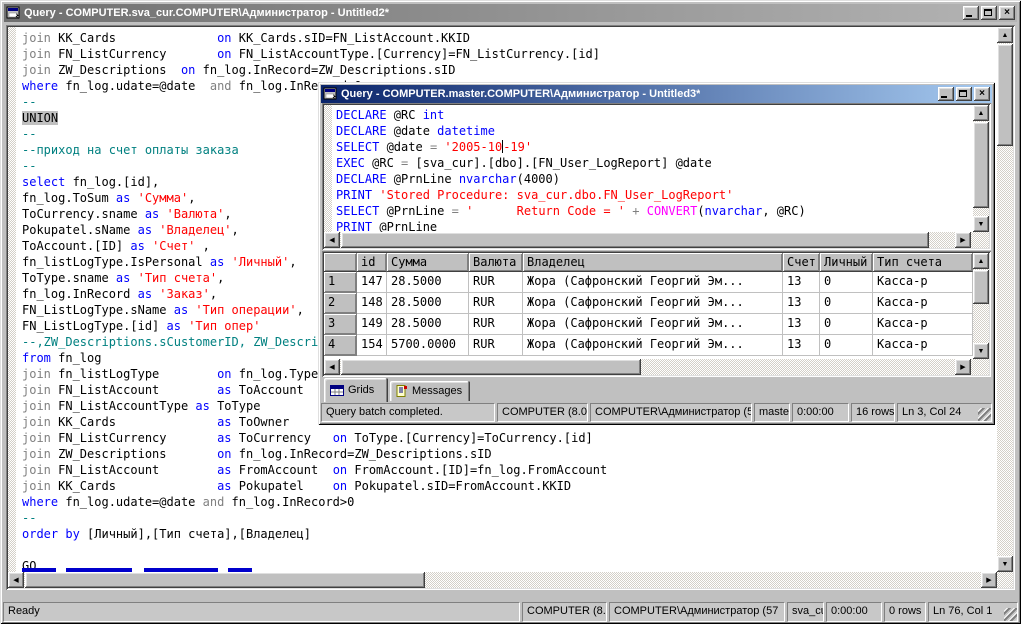 This screenshot has height=624, width=1021. I want to click on grid-cell: 147, so click(372, 282).